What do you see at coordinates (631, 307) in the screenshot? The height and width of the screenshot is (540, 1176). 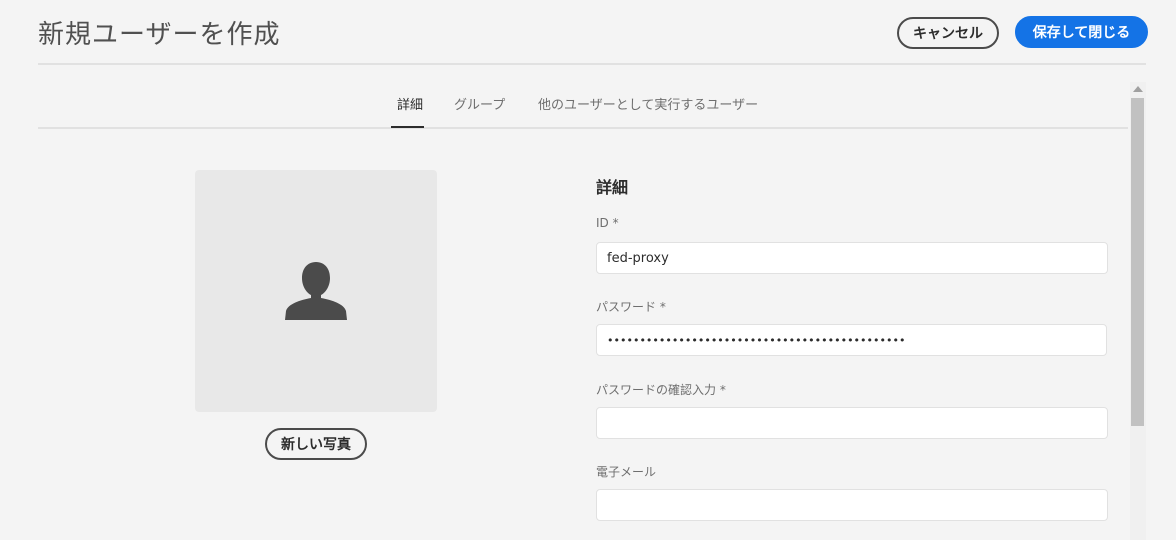 I see `password-label: パスワード *` at bounding box center [631, 307].